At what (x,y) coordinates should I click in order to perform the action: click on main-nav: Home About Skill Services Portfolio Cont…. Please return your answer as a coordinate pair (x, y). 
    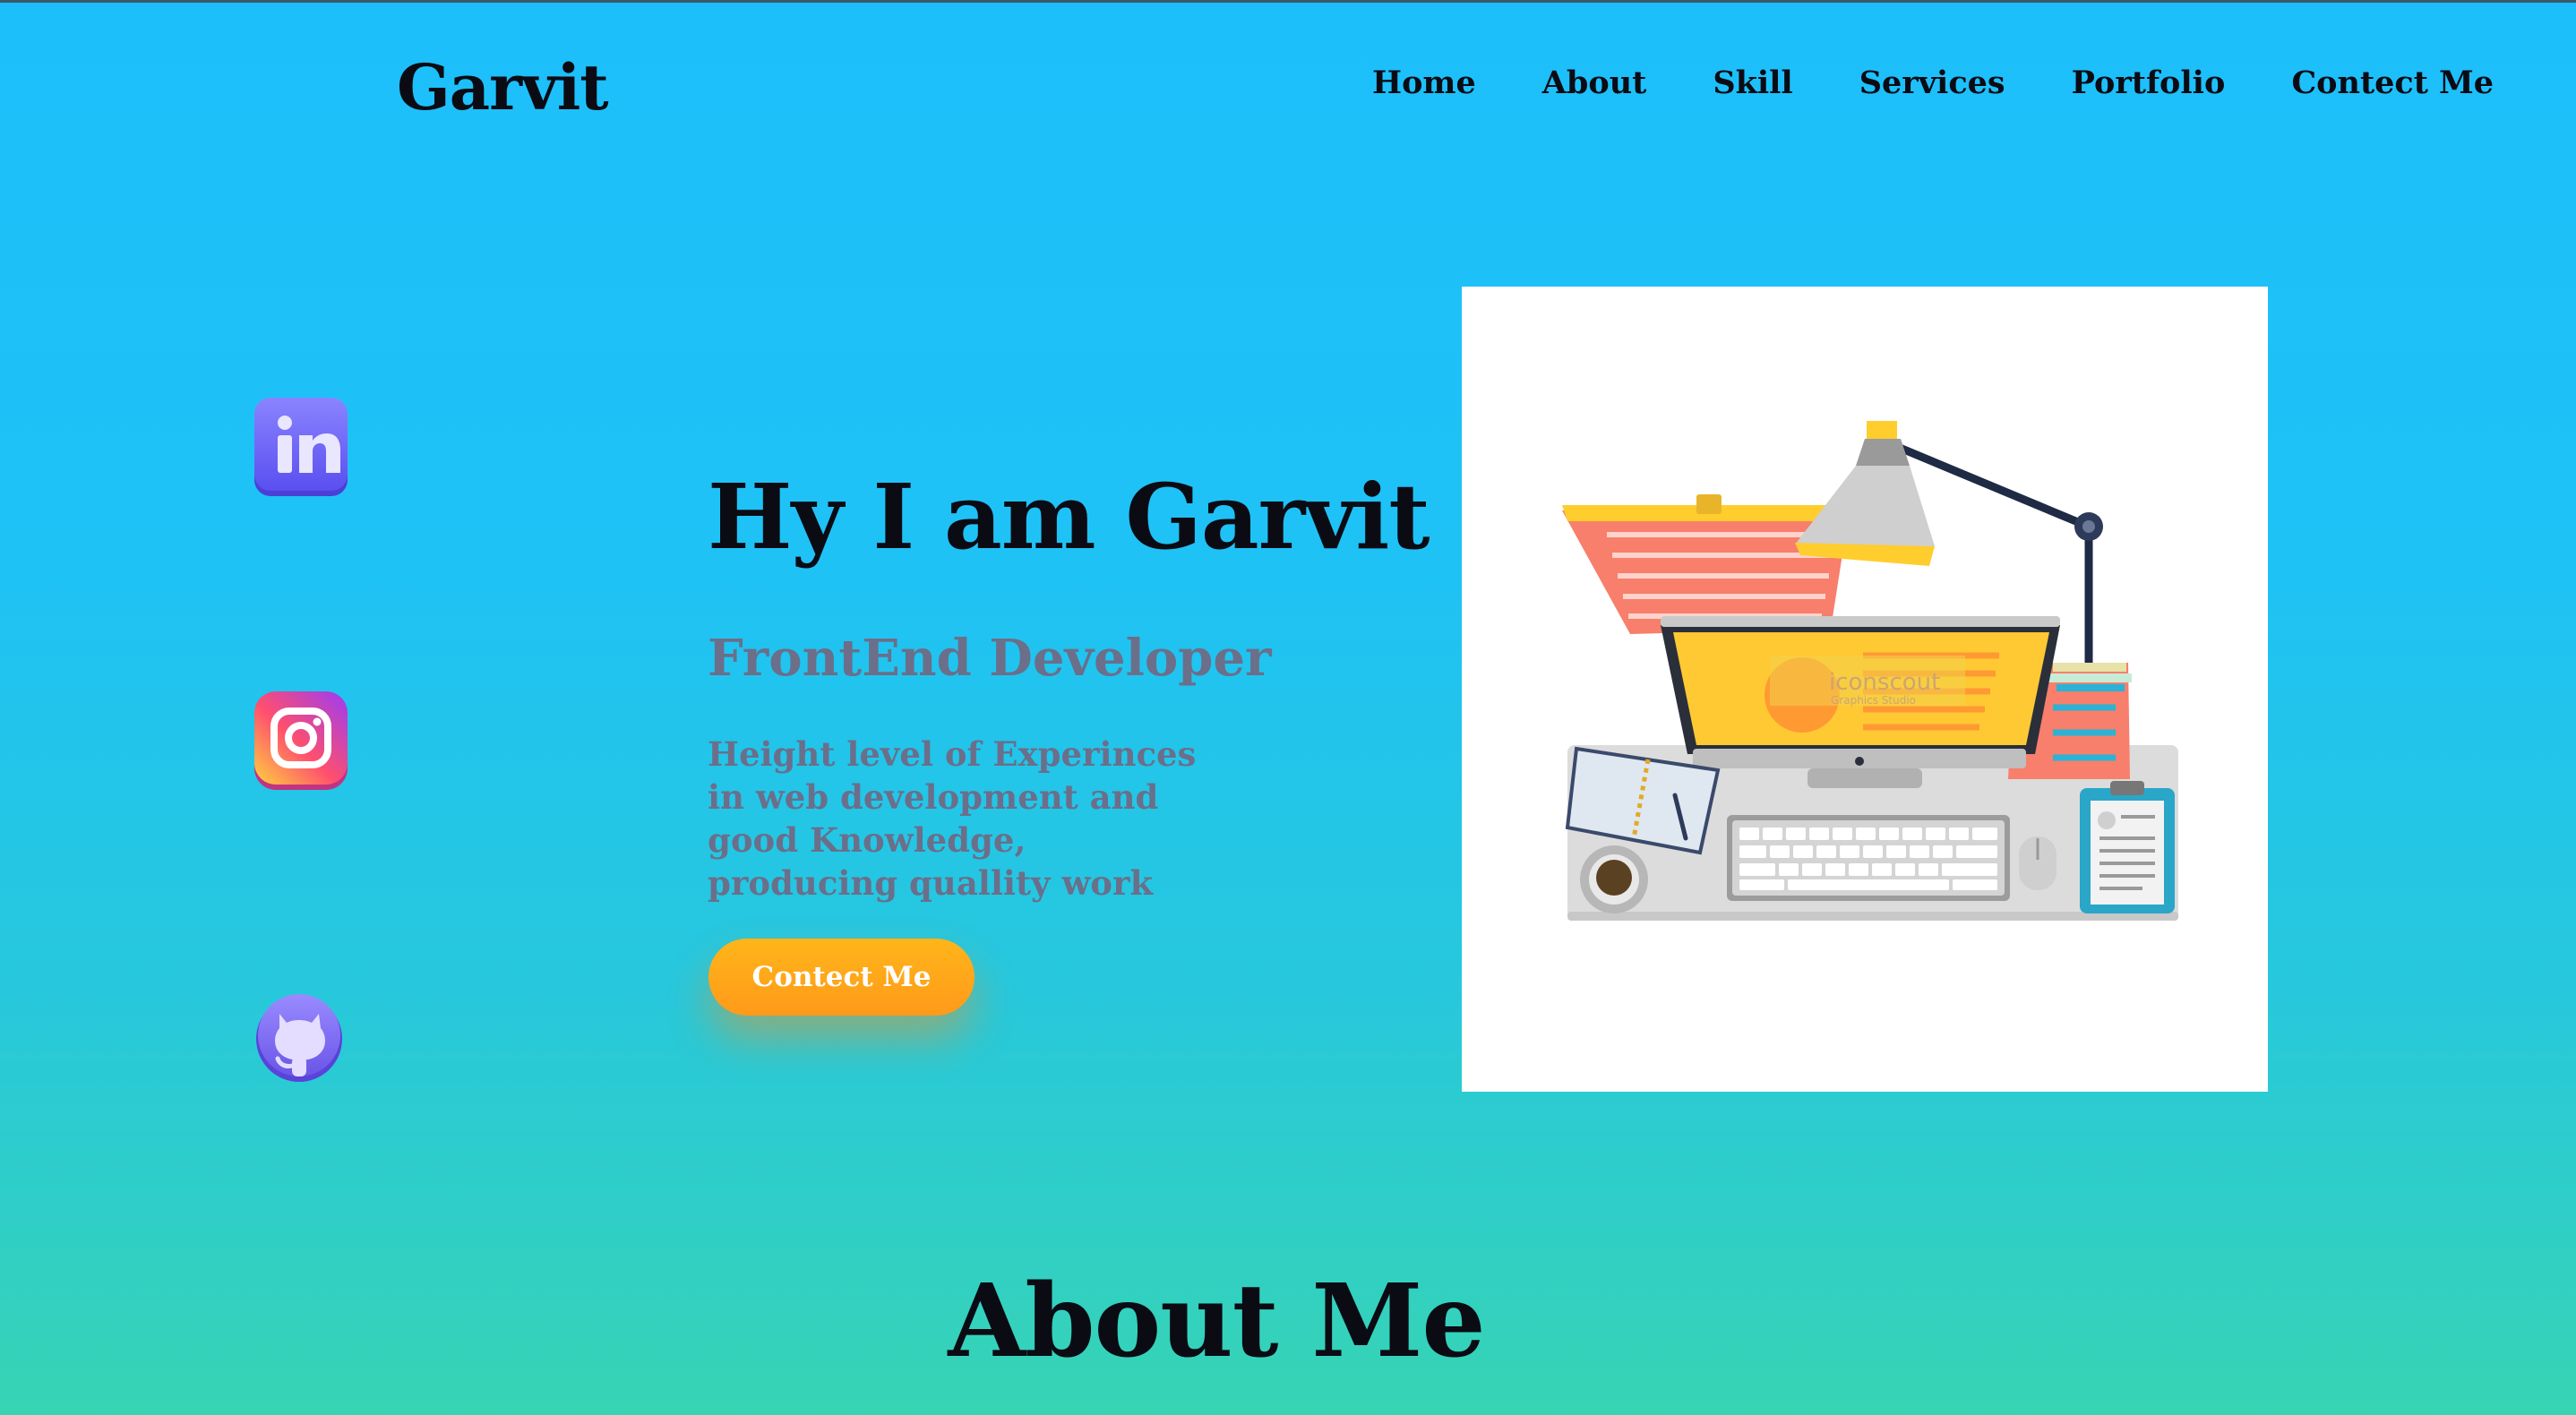
    Looking at the image, I should click on (1933, 82).